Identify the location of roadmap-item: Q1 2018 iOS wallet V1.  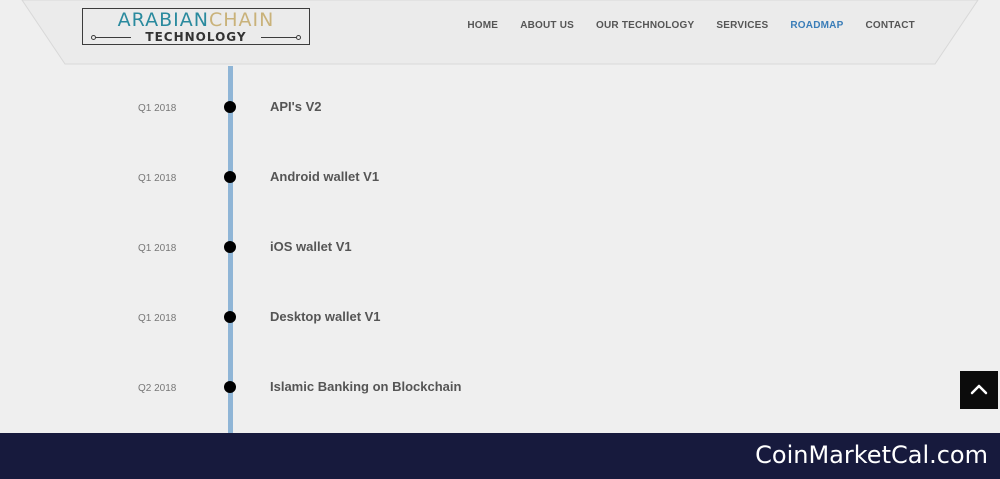
(400, 250).